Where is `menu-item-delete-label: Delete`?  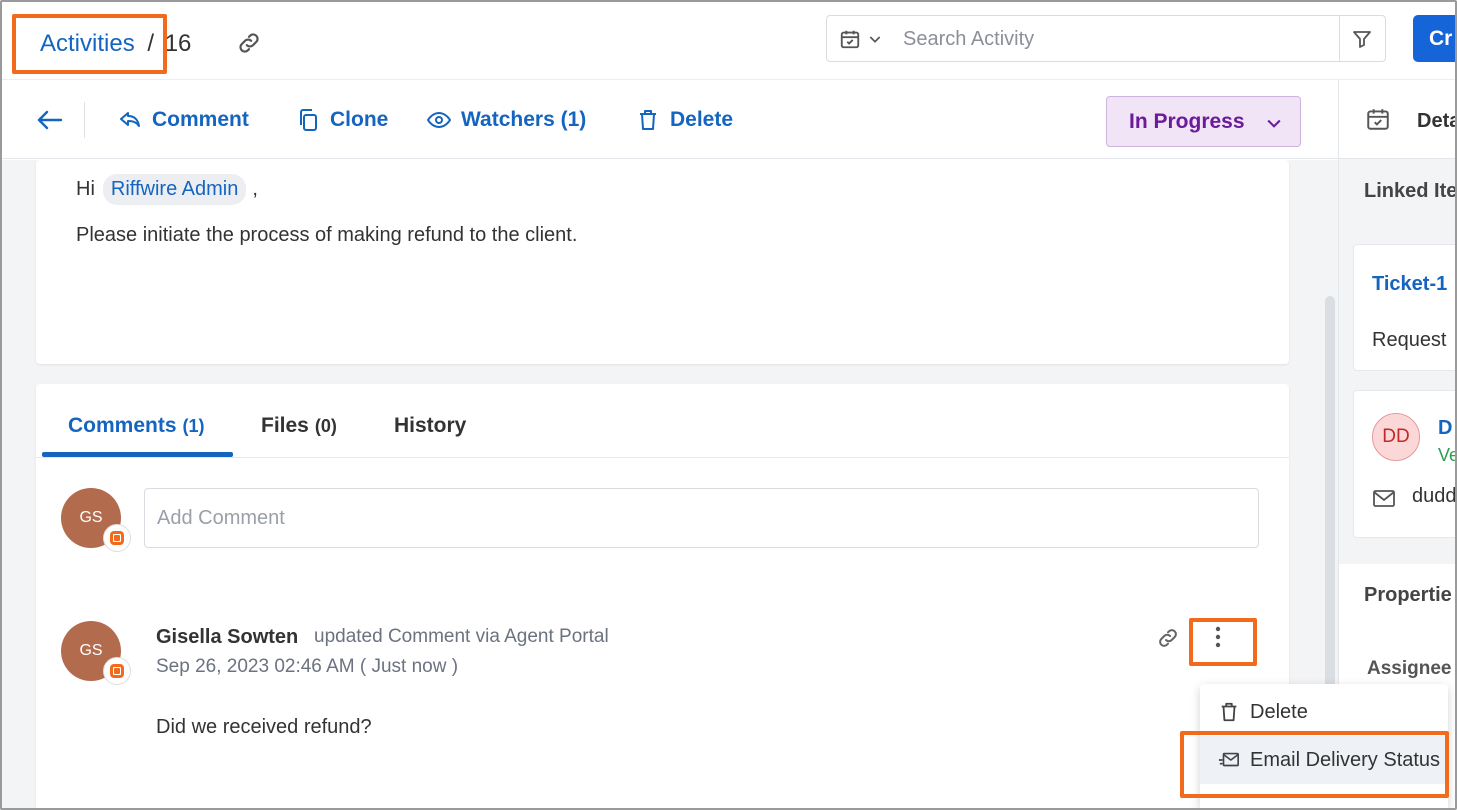 menu-item-delete-label: Delete is located at coordinates (1279, 711).